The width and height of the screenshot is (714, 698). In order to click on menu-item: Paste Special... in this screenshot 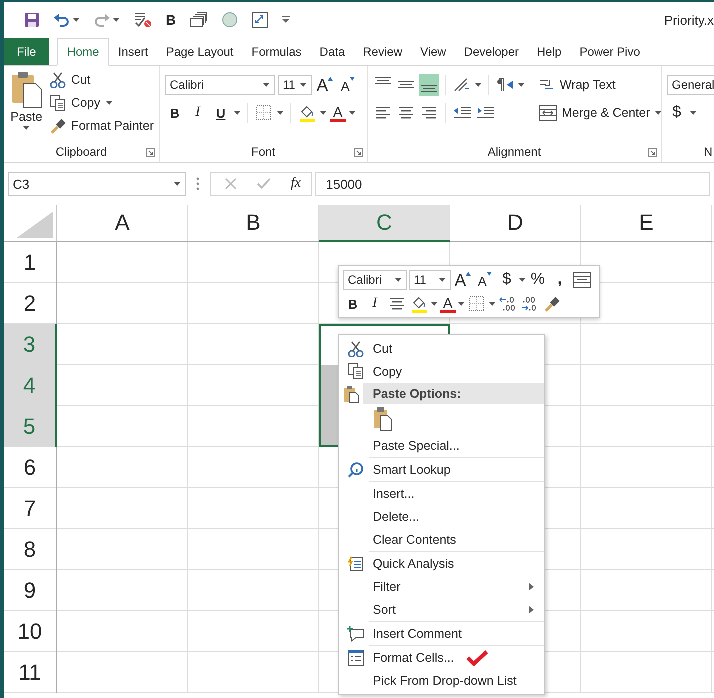, I will do `click(416, 445)`.